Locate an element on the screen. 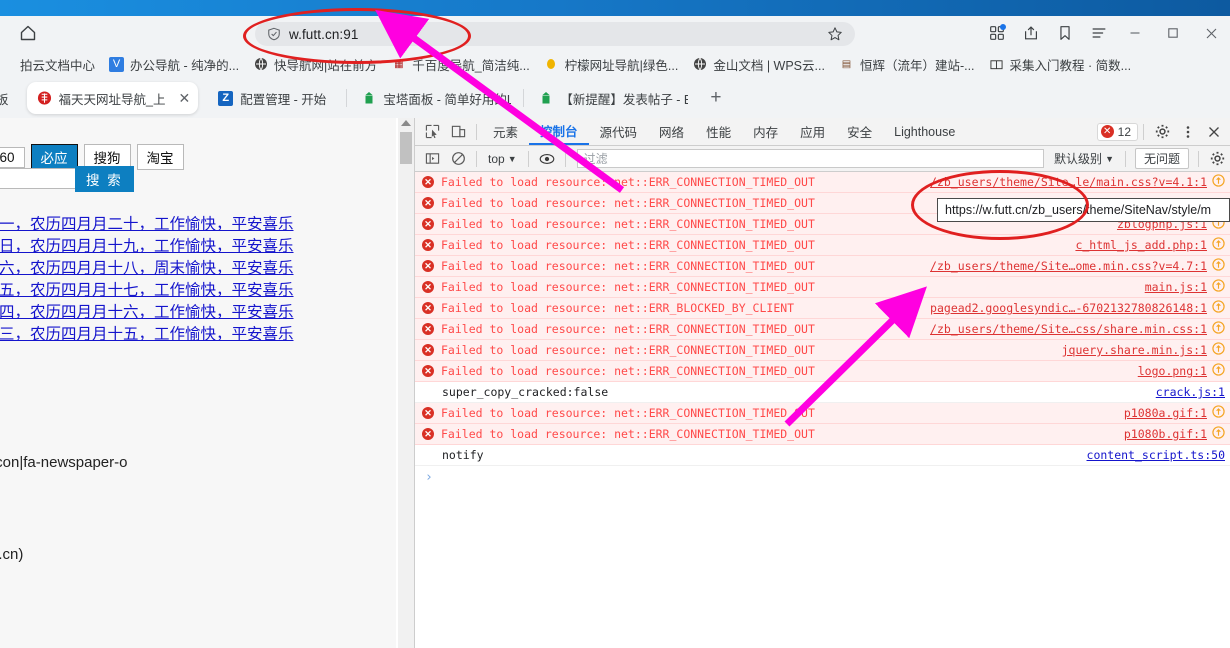 The image size is (1230, 648). list-item: 星期五，农历四月月十七，工作愉快，平安喜乐 is located at coordinates (147, 291).